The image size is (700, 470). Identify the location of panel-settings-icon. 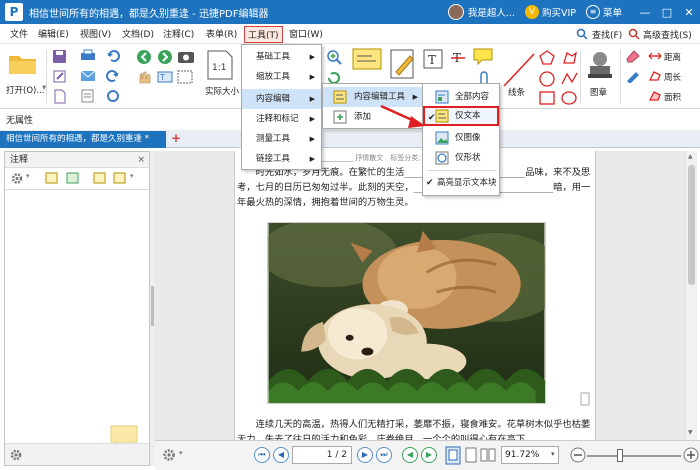
(16, 455).